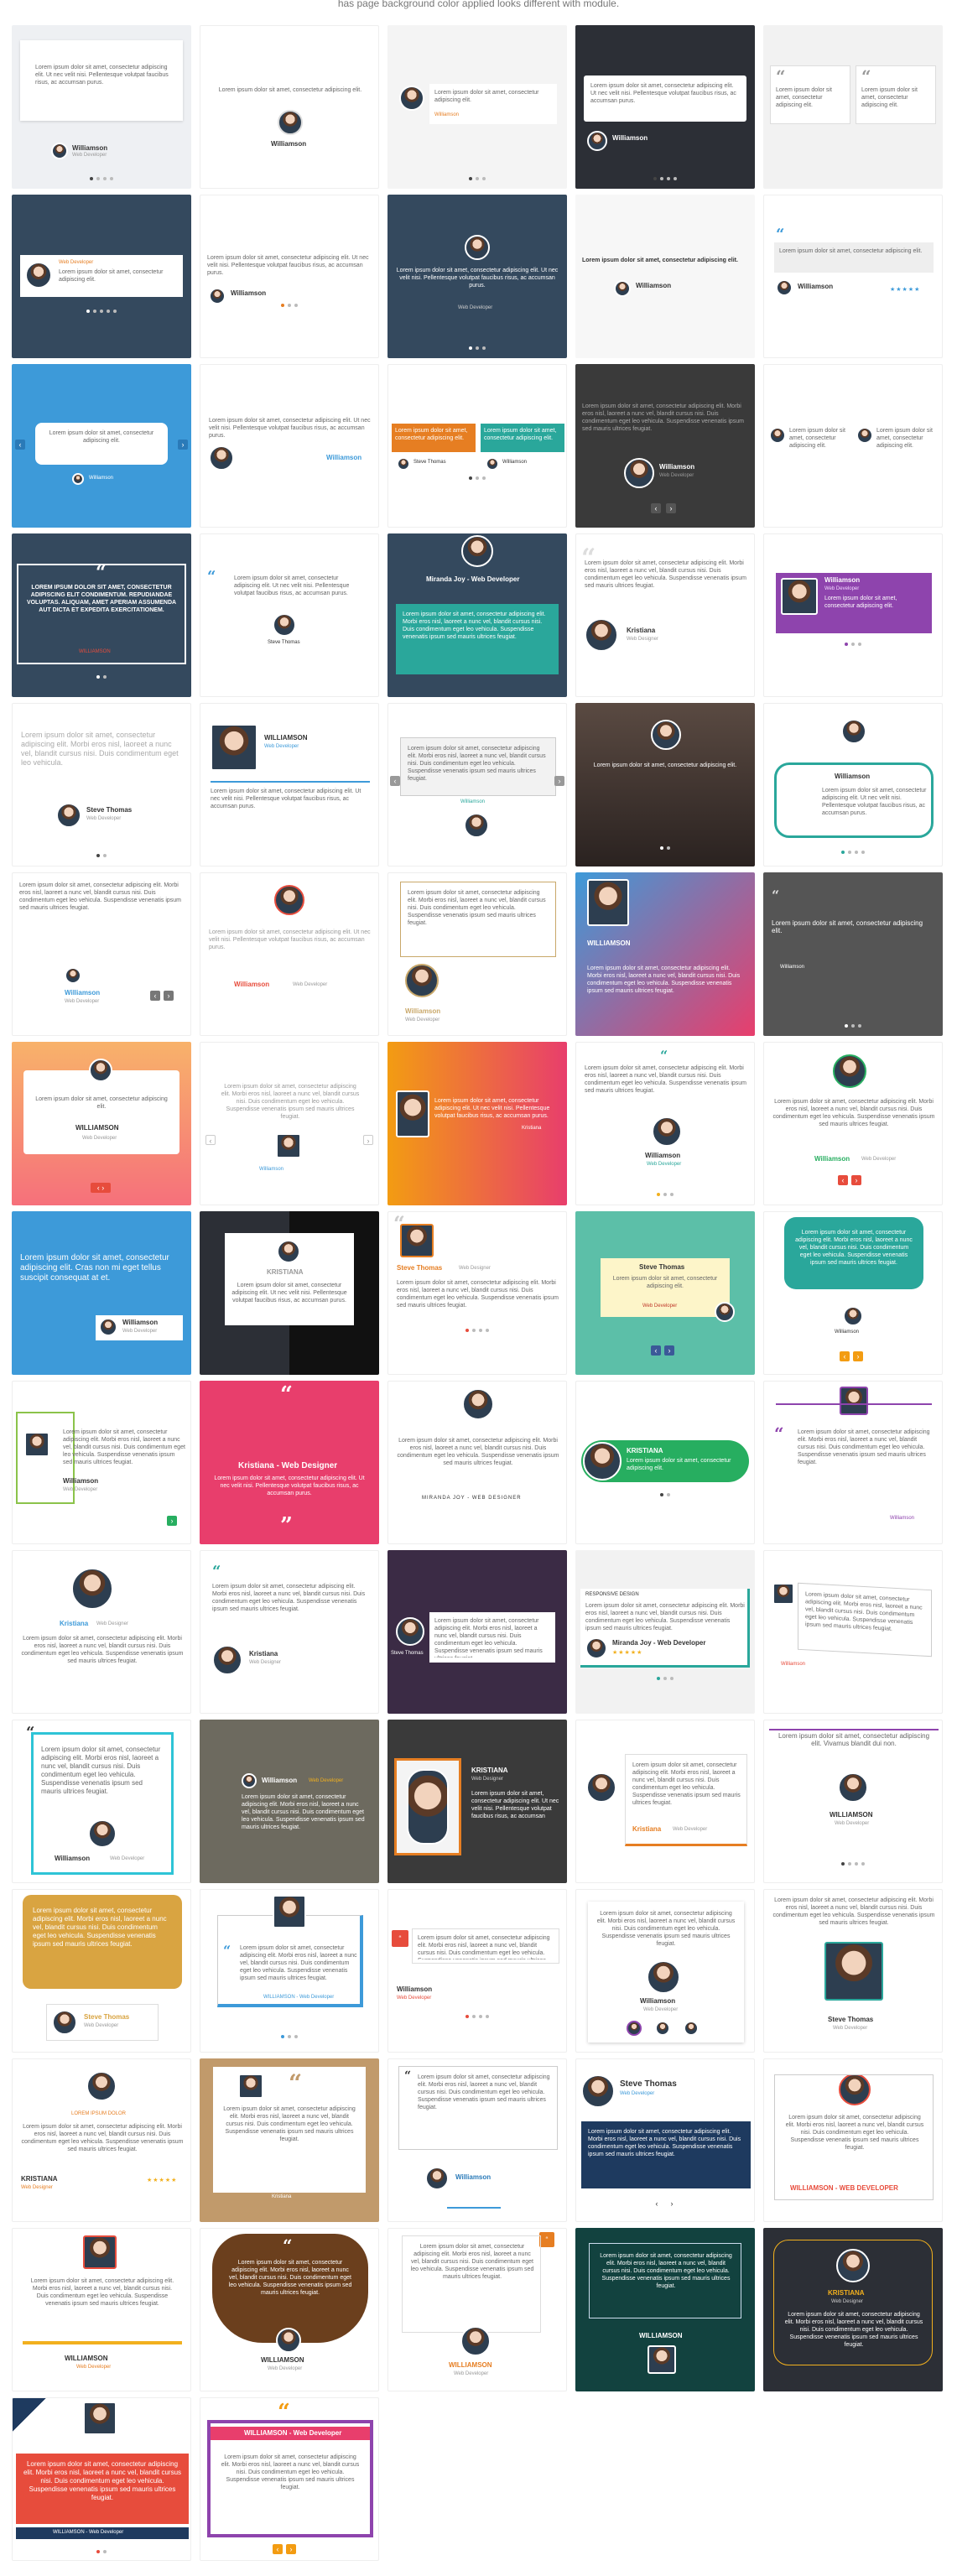 The image size is (957, 2576). I want to click on author-name: Steve Thomas, so click(107, 2017).